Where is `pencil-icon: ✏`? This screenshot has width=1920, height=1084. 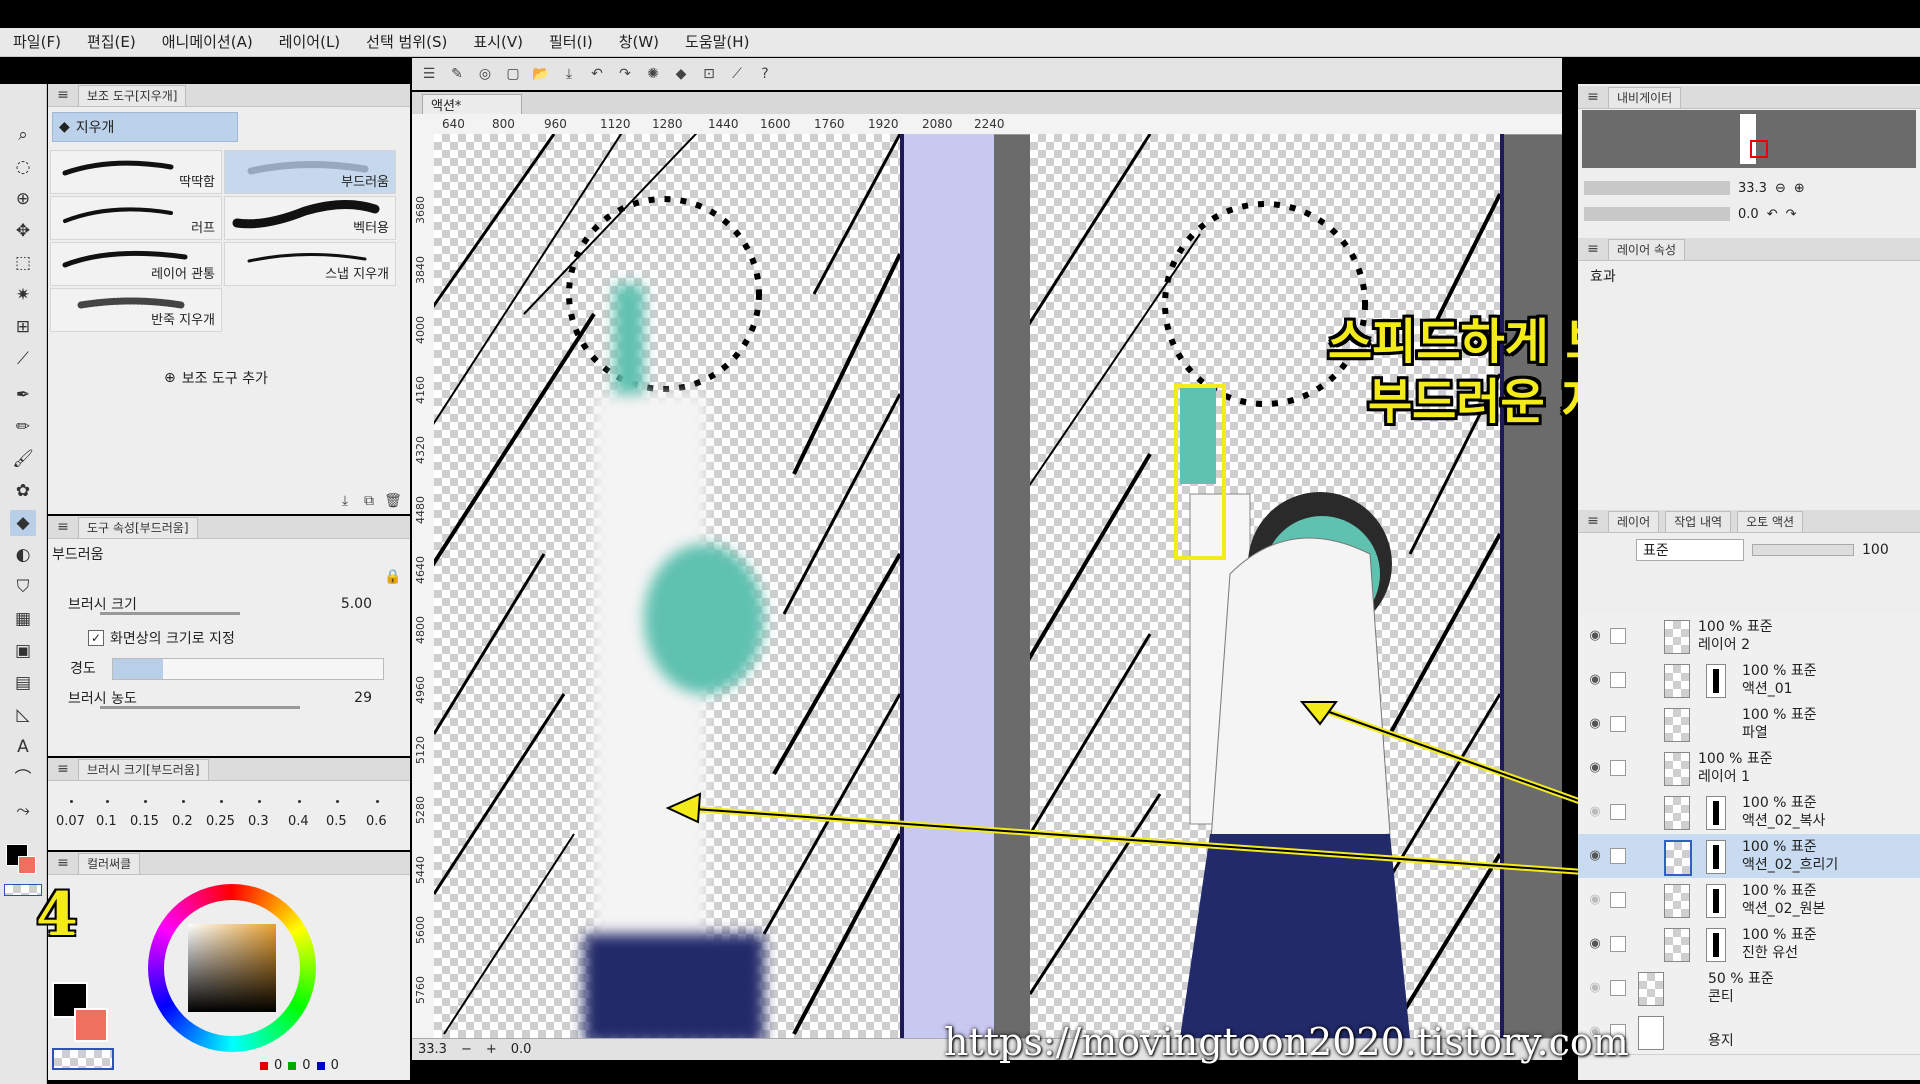
pencil-icon: ✏ is located at coordinates (23, 427).